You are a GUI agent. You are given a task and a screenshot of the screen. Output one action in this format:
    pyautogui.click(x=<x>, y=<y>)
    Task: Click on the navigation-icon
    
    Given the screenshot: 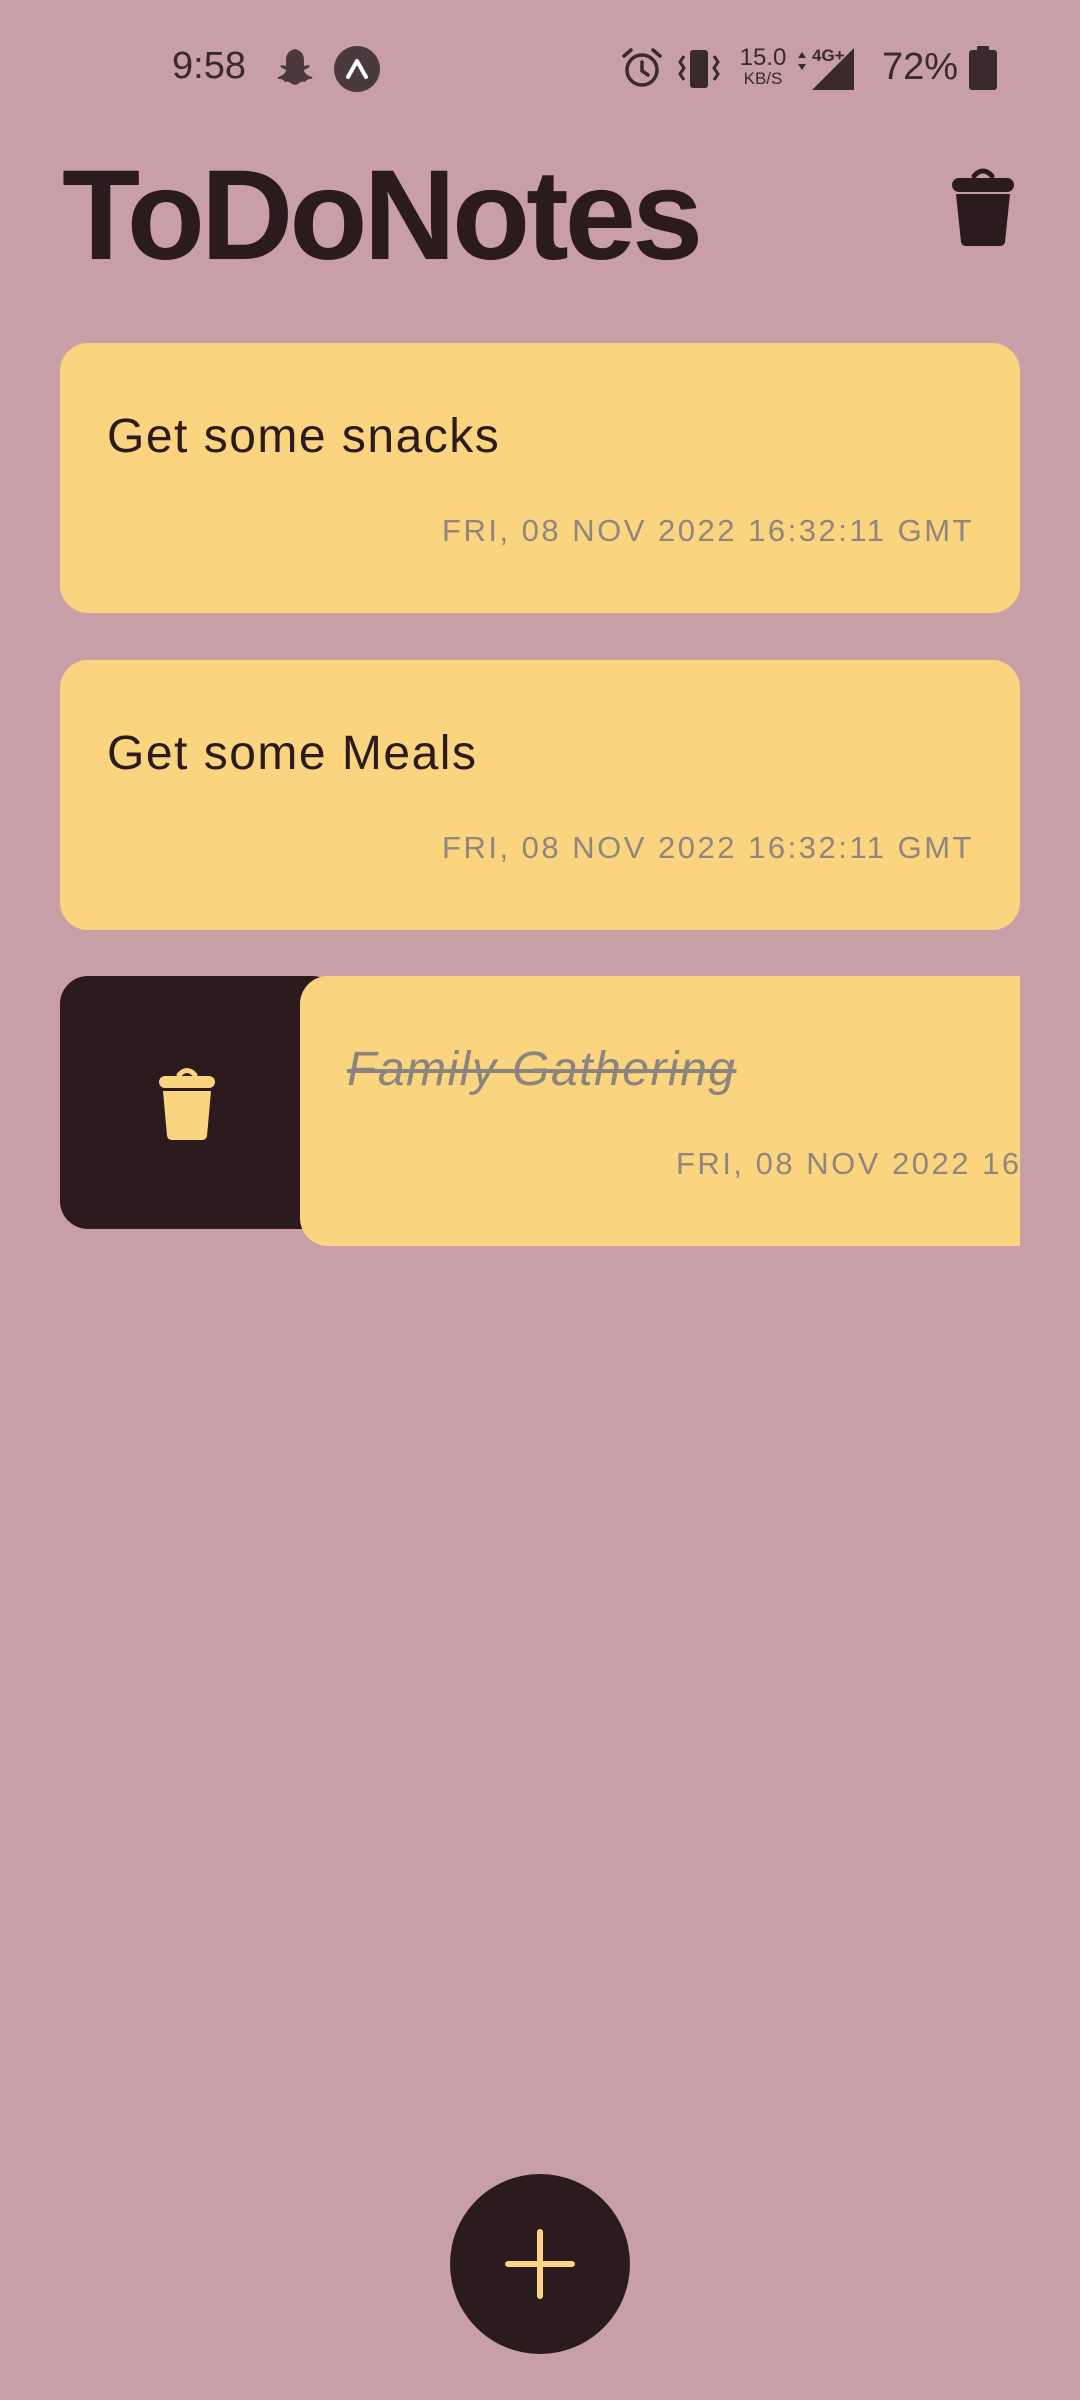 What is the action you would take?
    pyautogui.click(x=357, y=69)
    